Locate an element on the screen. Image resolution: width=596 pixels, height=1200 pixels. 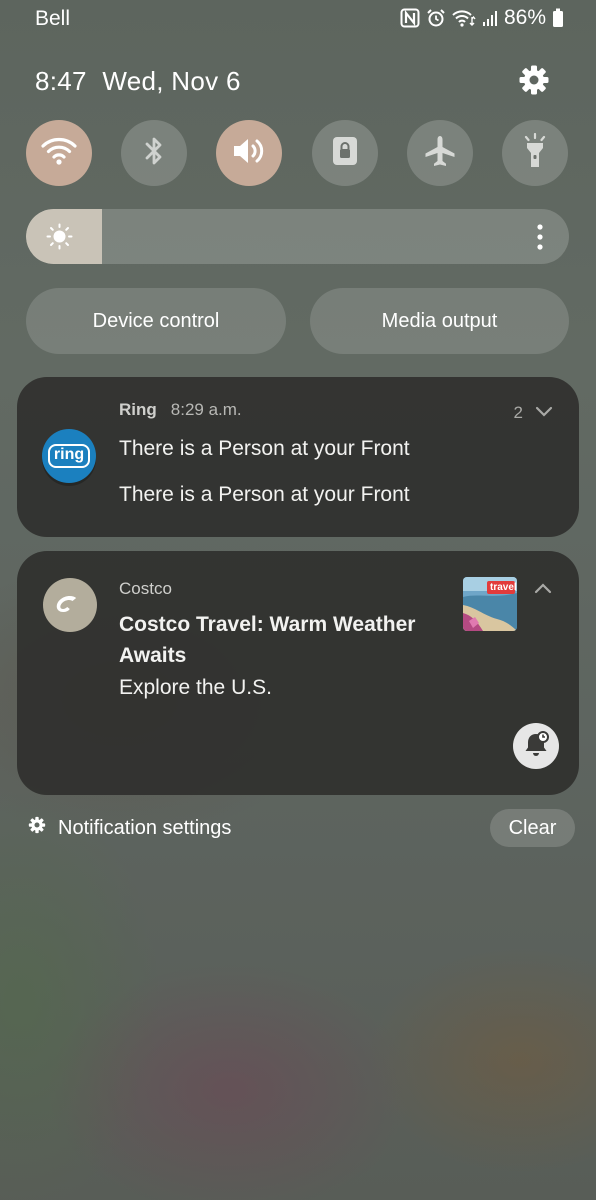
volume-icon is located at coordinates (249, 153).